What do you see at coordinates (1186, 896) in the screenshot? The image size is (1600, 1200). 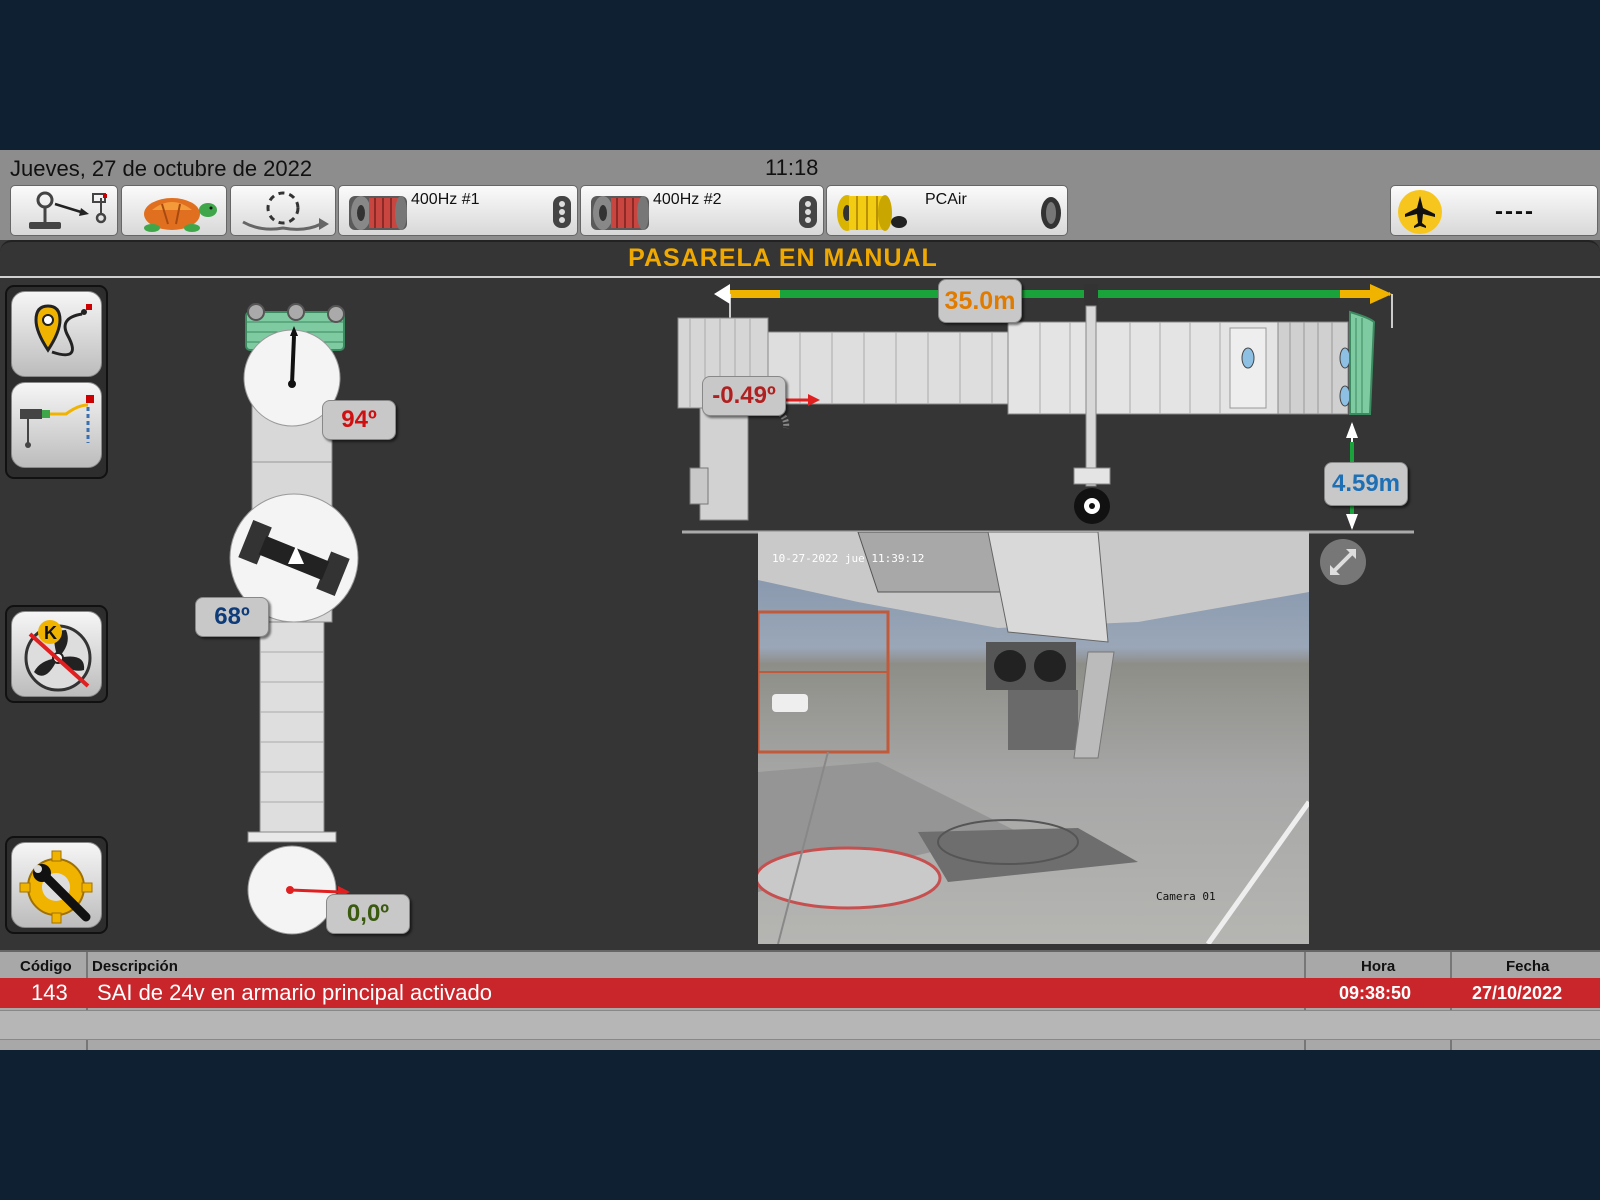 I see `camera-name: Camera 01` at bounding box center [1186, 896].